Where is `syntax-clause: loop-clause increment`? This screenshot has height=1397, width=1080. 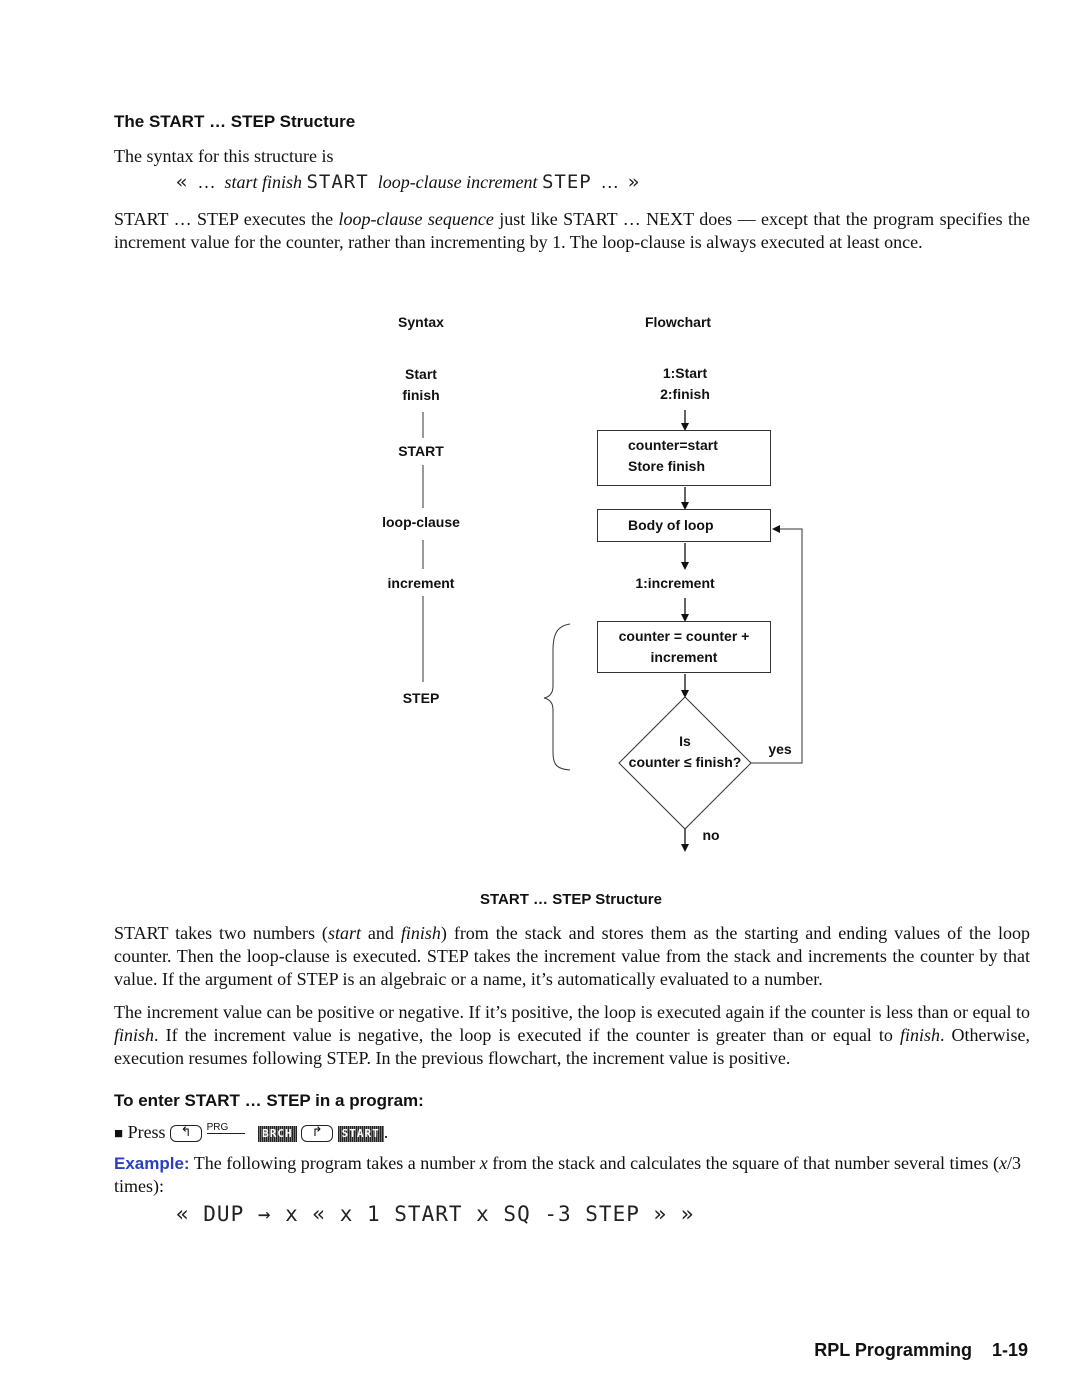 syntax-clause: loop-clause increment is located at coordinates (457, 182).